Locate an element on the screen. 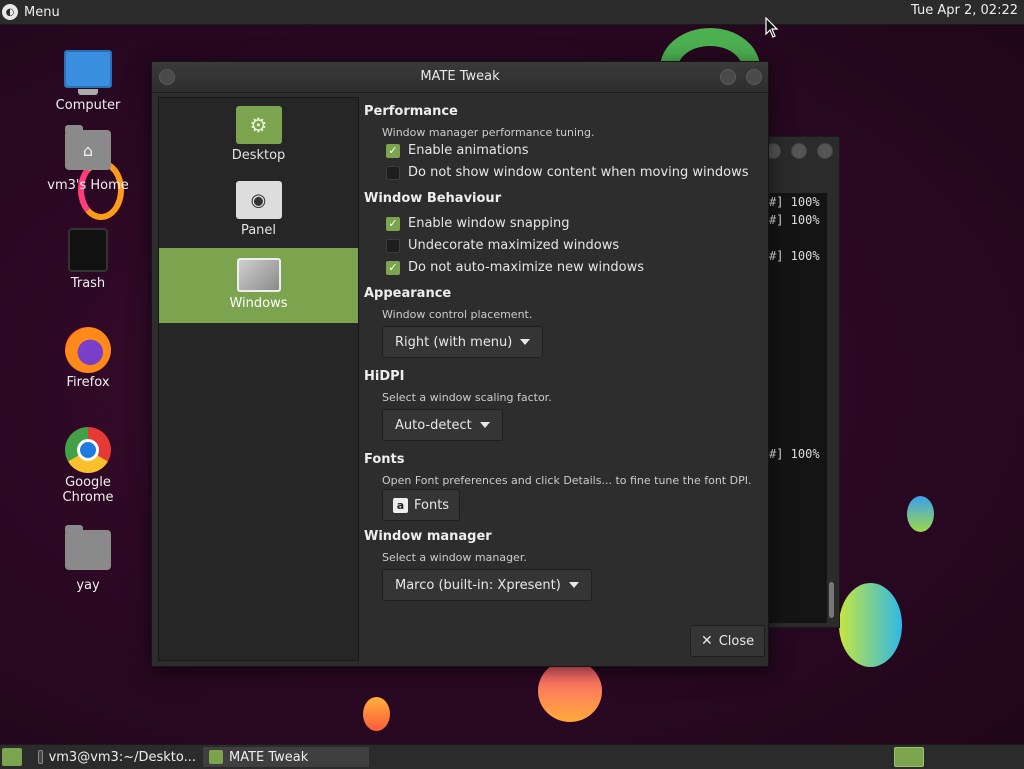 Image resolution: width=1024 pixels, height=769 pixels. desktop-icon-label: yay is located at coordinates (88, 585).